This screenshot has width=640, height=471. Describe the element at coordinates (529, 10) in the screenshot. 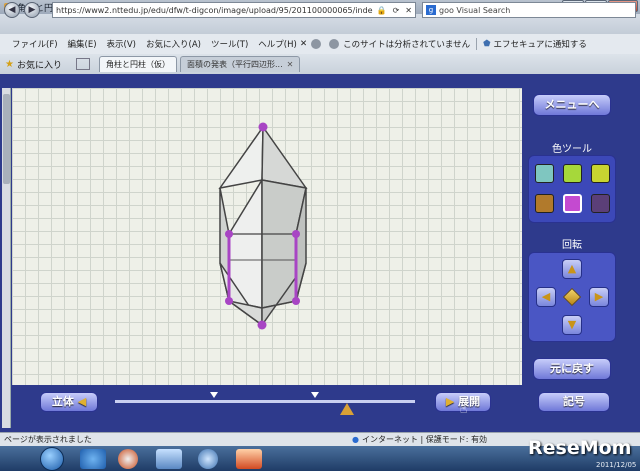

I see `search-box: g goo Visual Search` at that location.